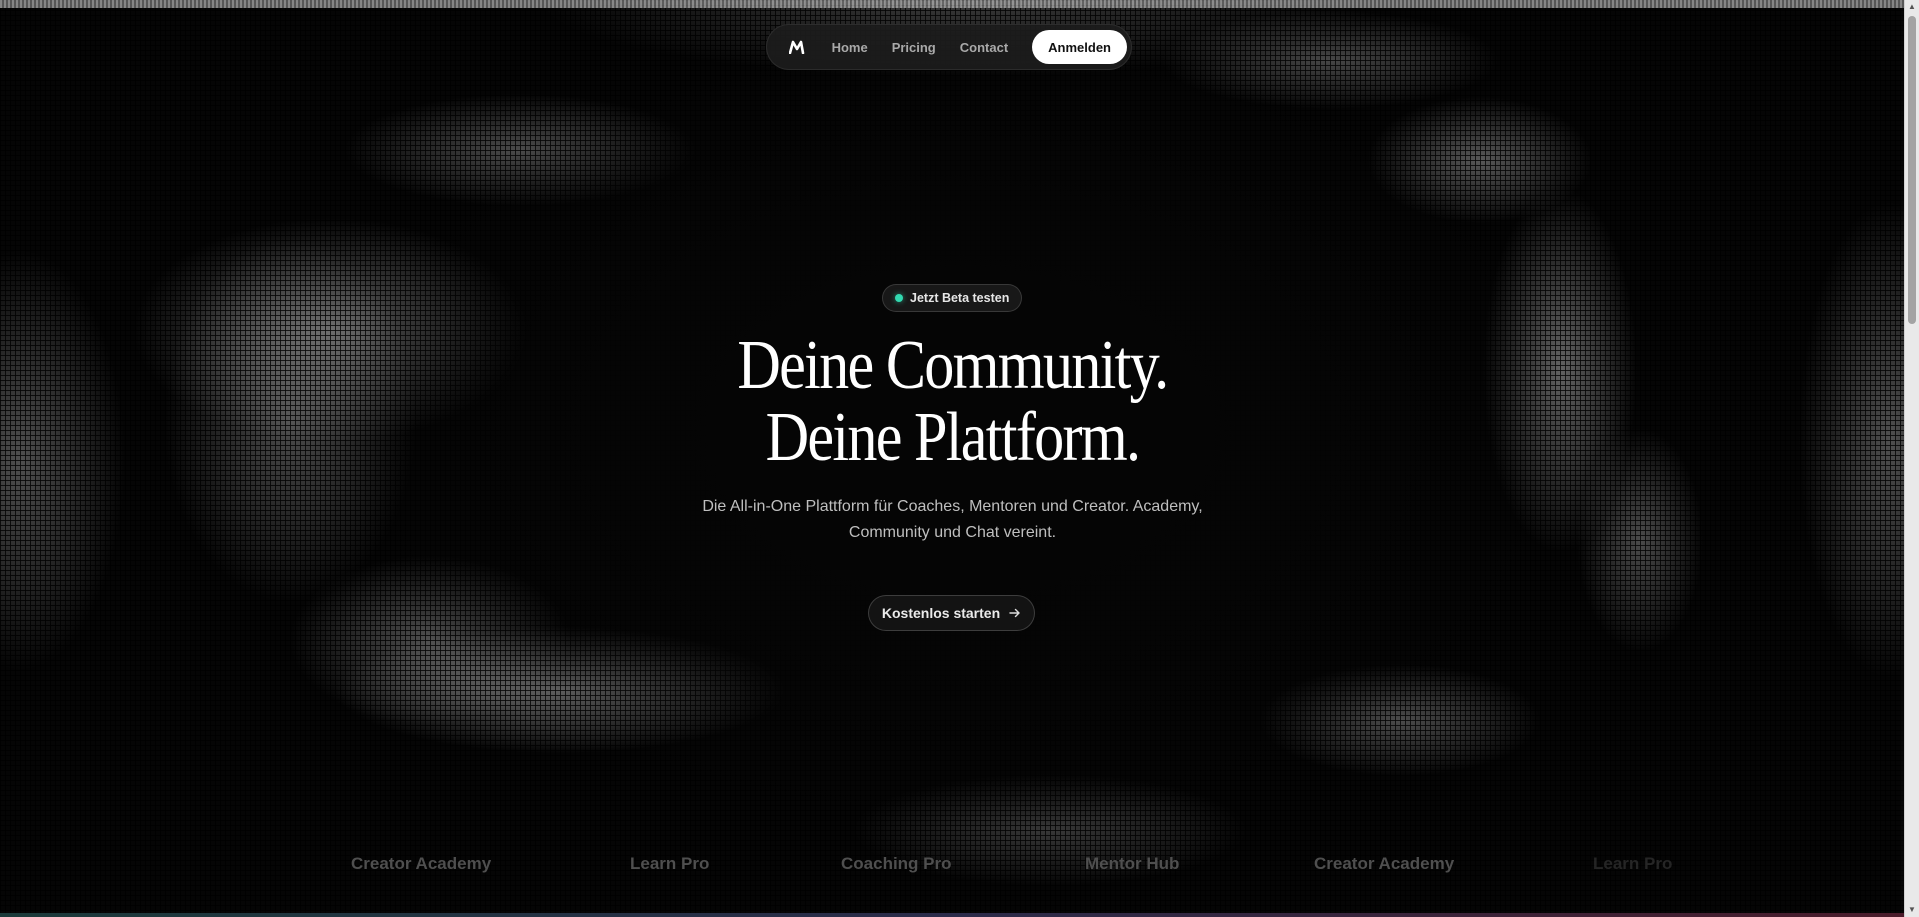  I want to click on brand-m-logo-icon, so click(797, 47).